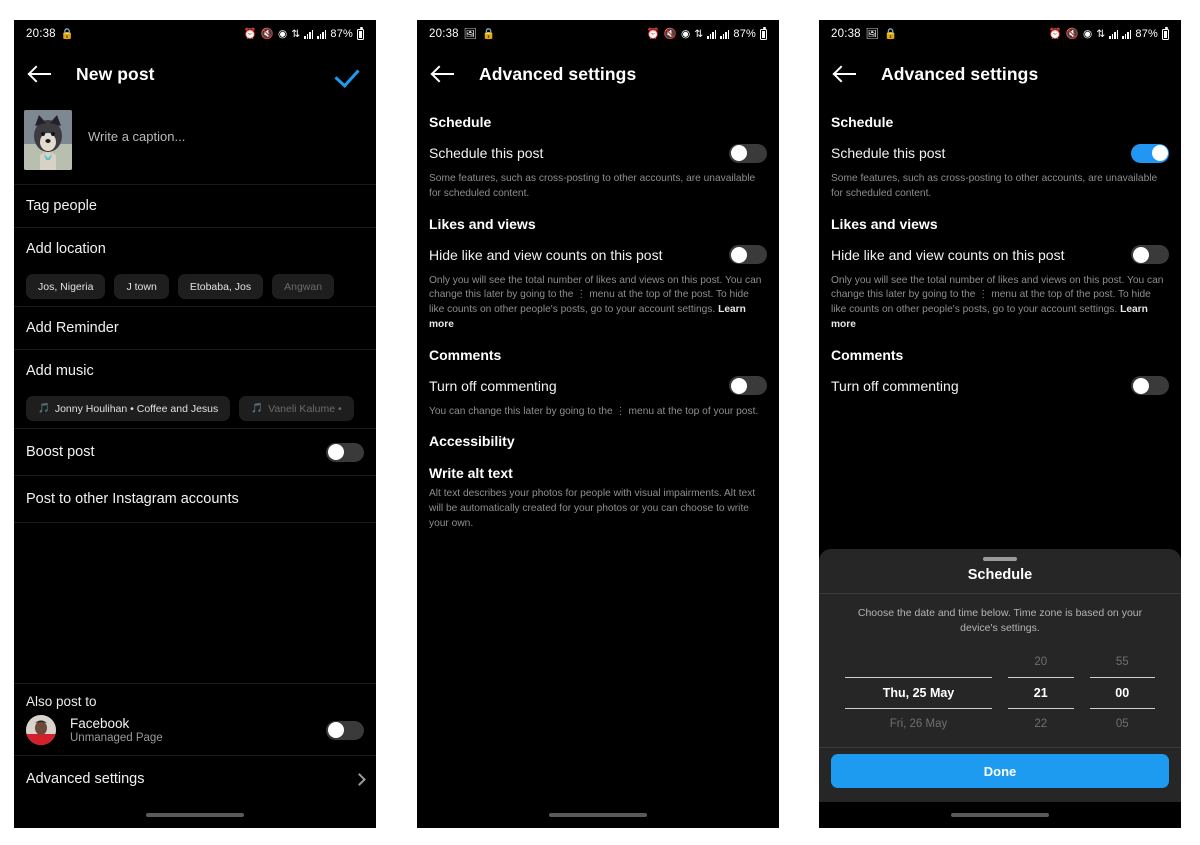 The width and height of the screenshot is (1200, 845). Describe the element at coordinates (472, 441) in the screenshot. I see `section-heading-accessibility: Accessibility` at that location.